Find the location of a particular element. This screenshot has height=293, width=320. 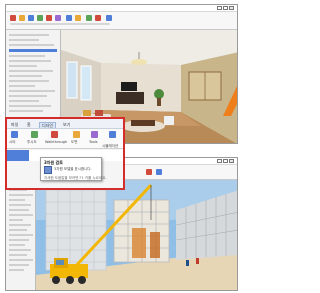

tools-panel is located at coordinates (21, 235).